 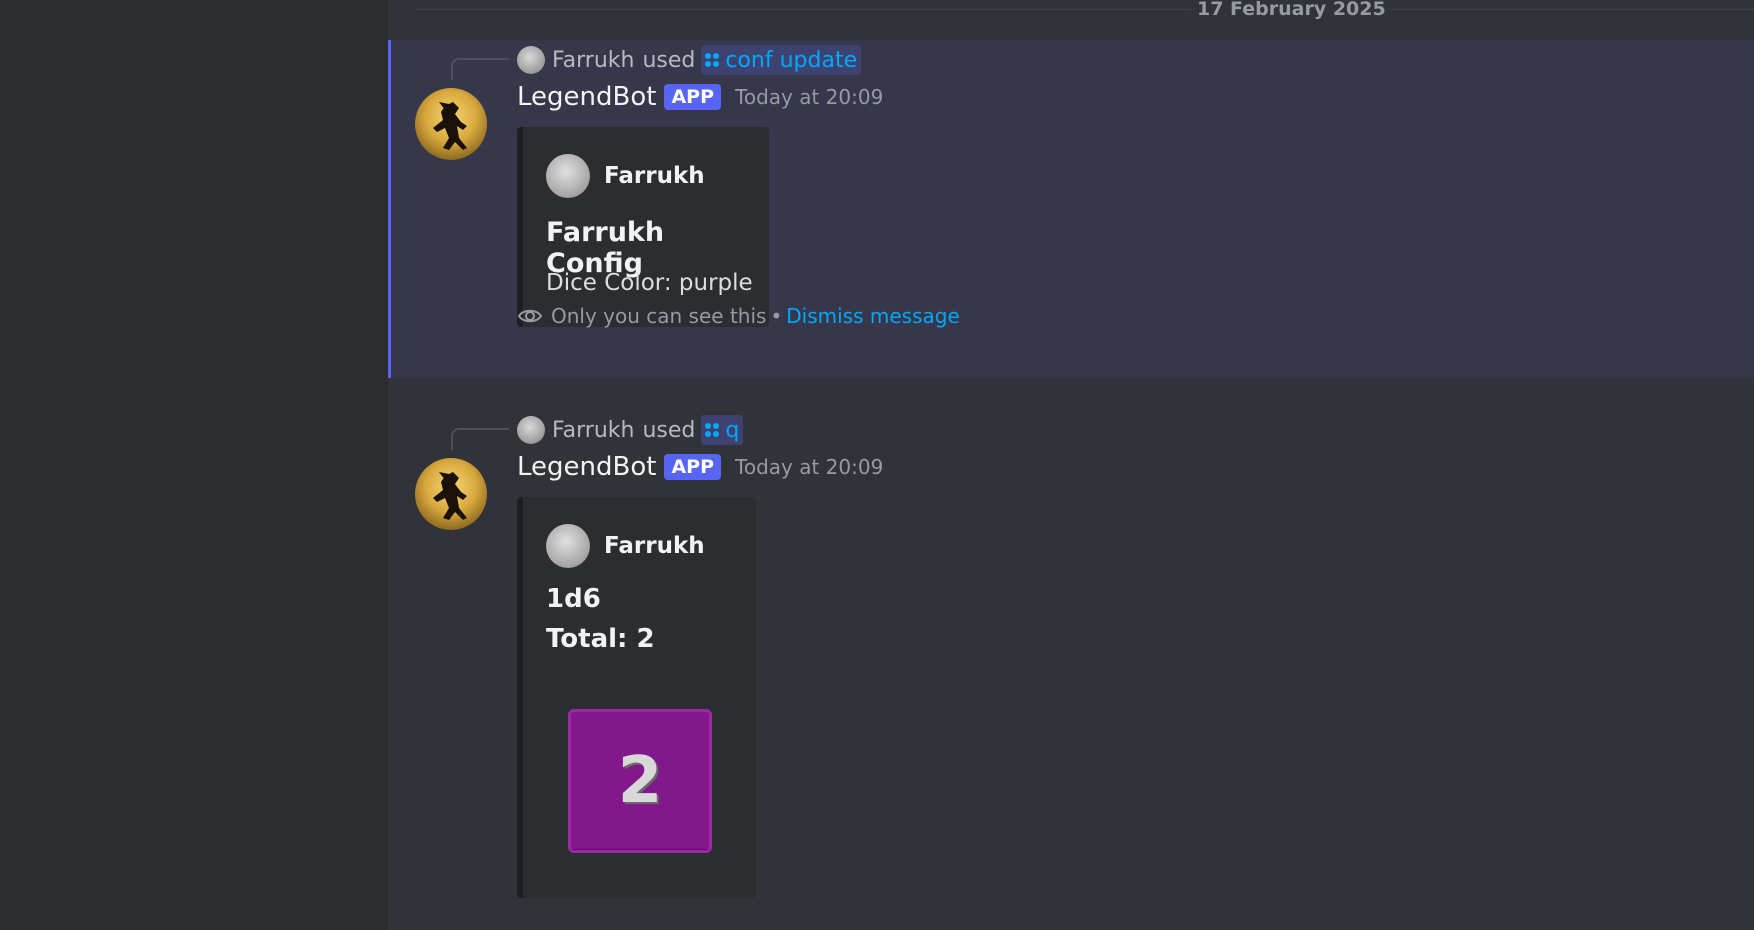 I want to click on ephemeral-note: Only you can see this • Dismiss message, so click(x=738, y=316).